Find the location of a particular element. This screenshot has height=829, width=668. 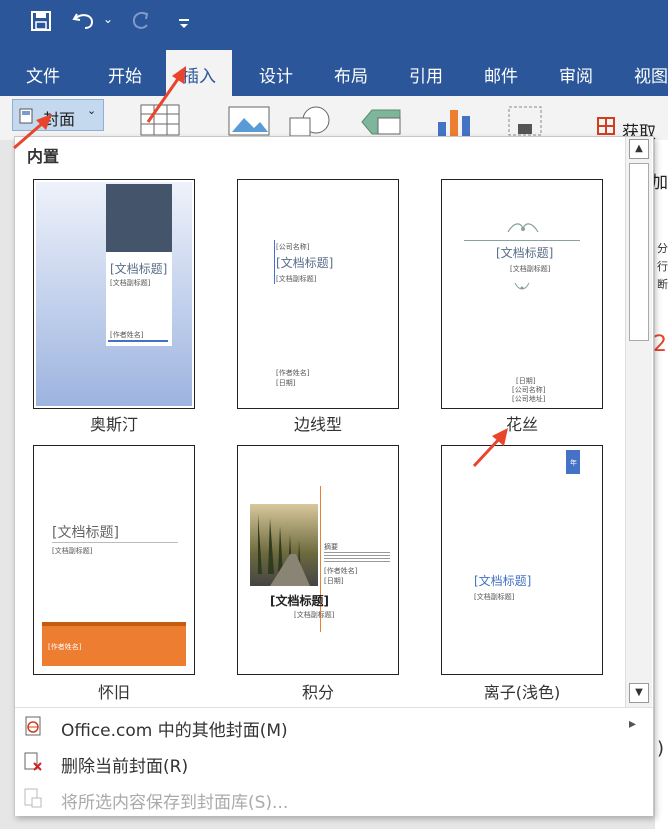

arrow-to-insert-tab-icon is located at coordinates (166, 94).